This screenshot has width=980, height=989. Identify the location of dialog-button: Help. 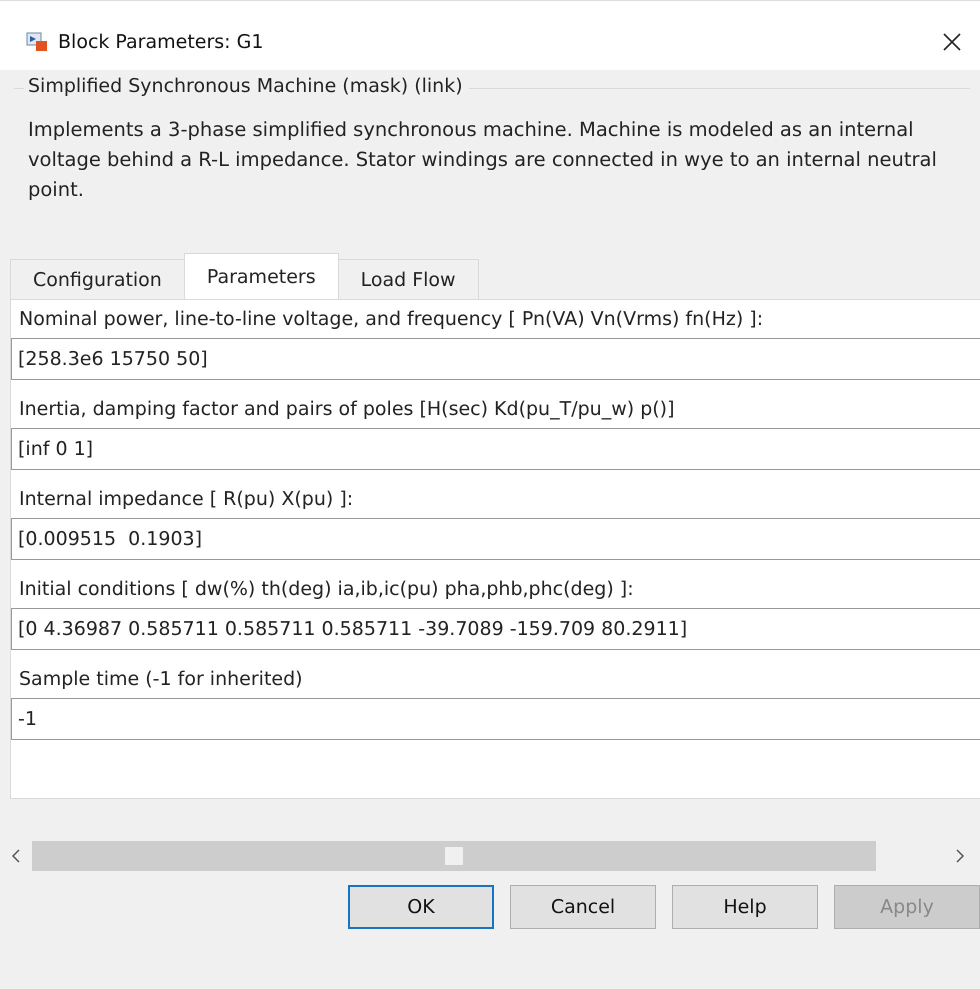
(745, 907).